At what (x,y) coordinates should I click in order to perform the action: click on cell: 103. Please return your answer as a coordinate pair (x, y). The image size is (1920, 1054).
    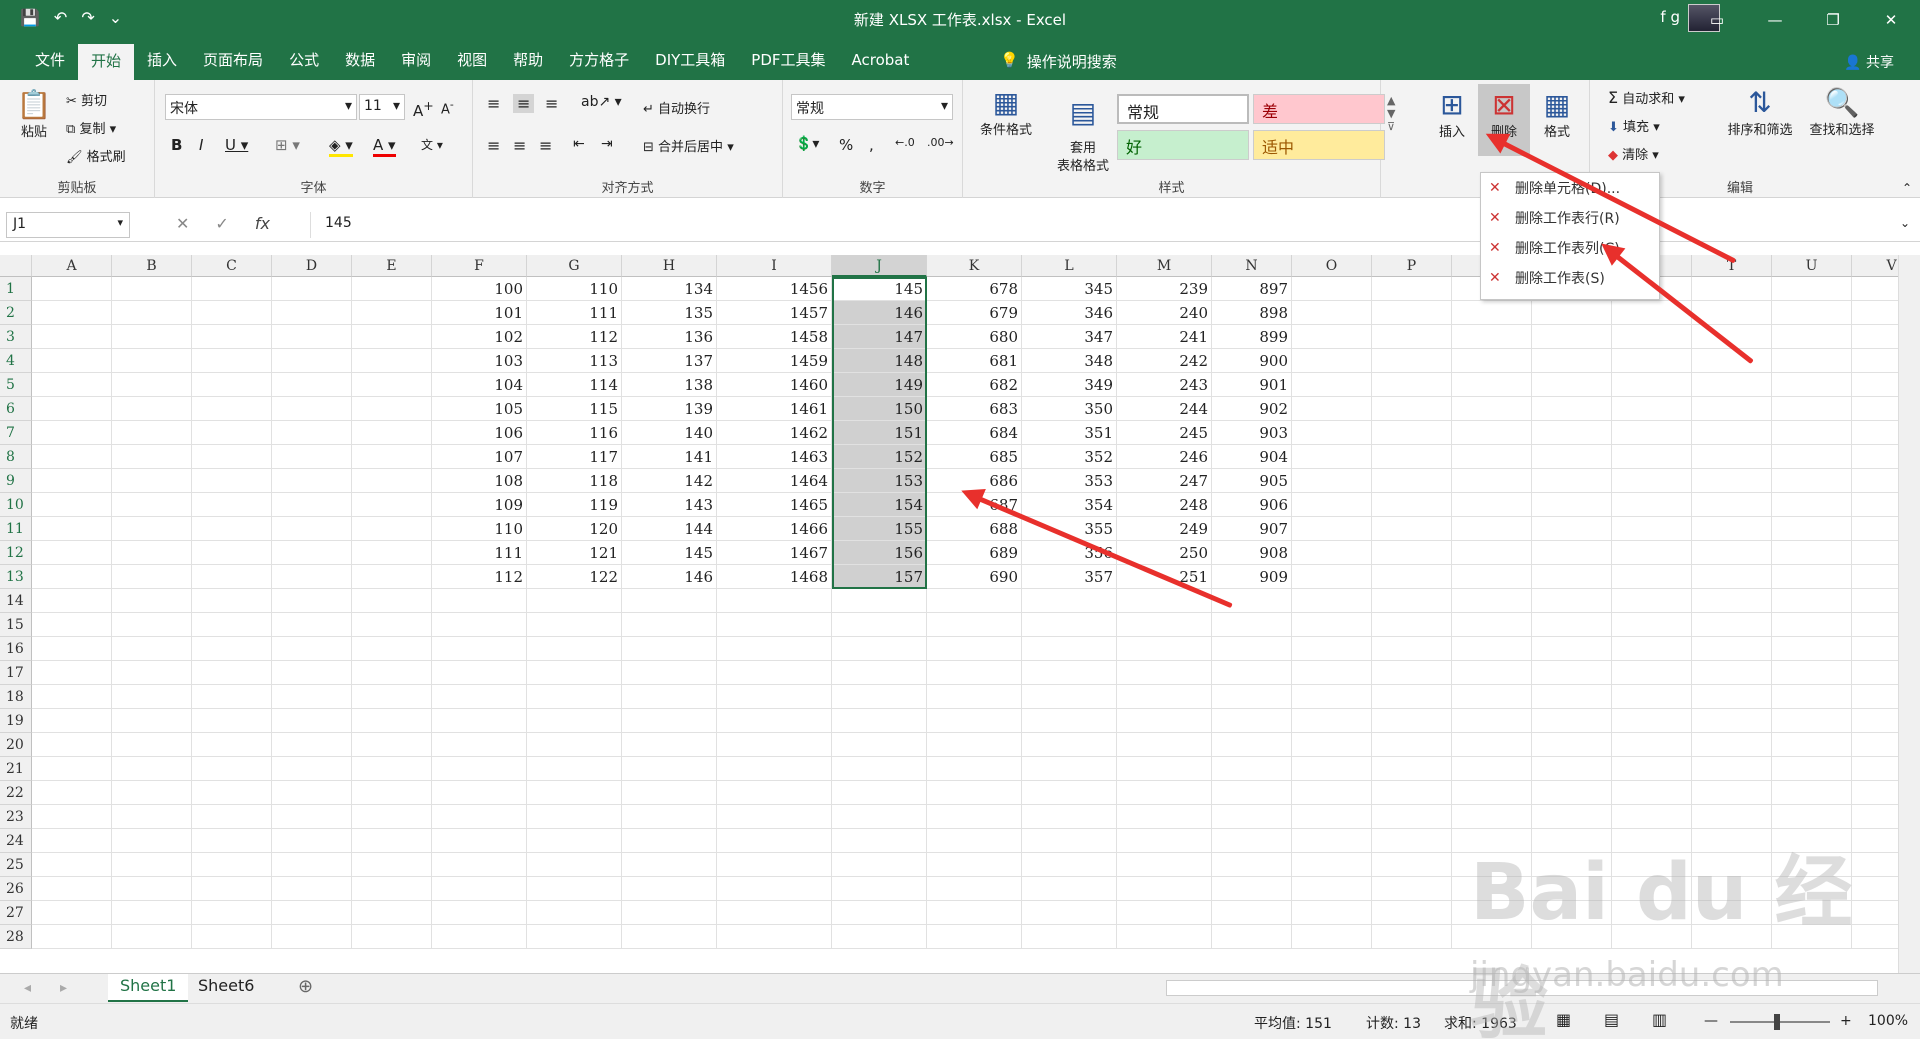
    Looking at the image, I should click on (479, 361).